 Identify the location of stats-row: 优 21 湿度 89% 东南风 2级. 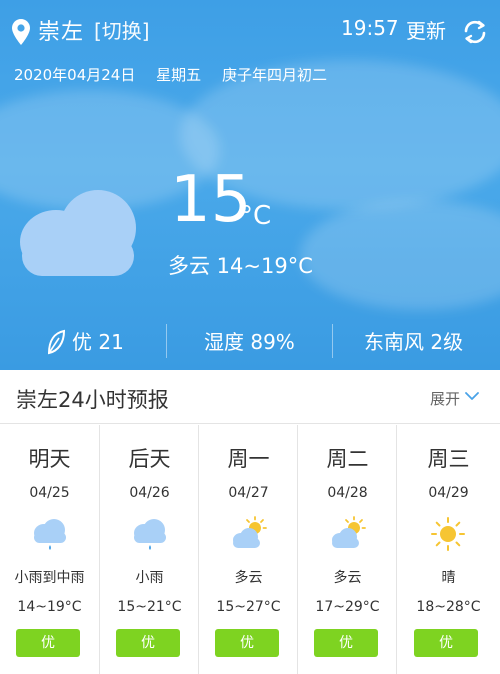
(250, 343).